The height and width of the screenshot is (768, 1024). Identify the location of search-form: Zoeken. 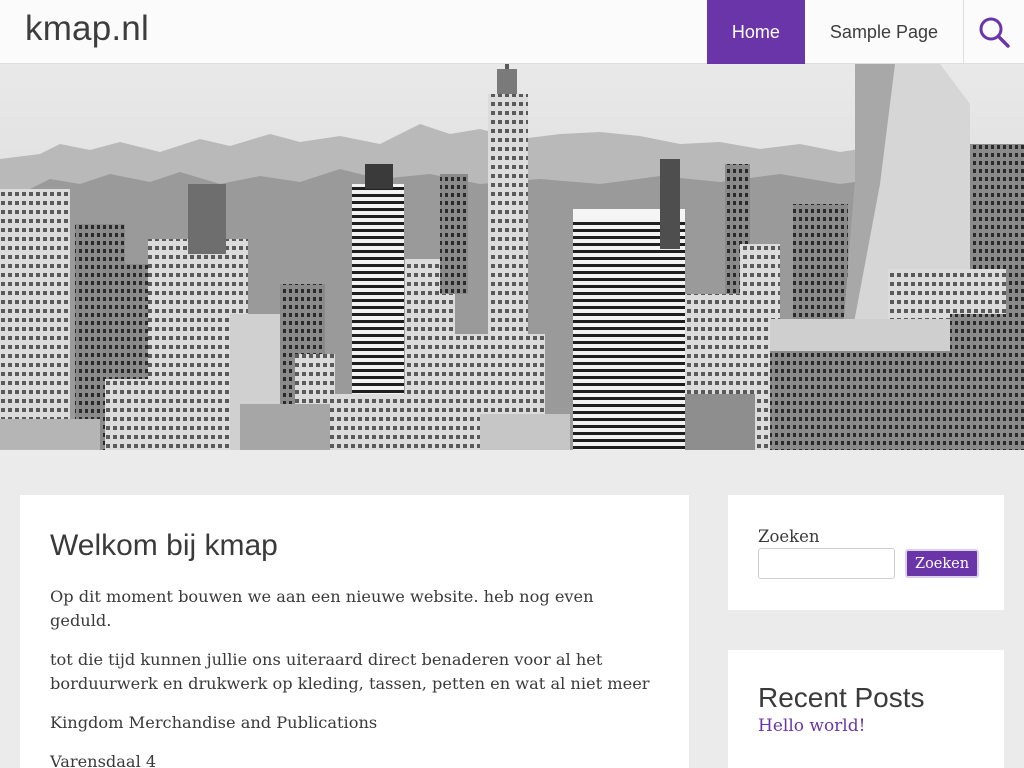
(869, 563).